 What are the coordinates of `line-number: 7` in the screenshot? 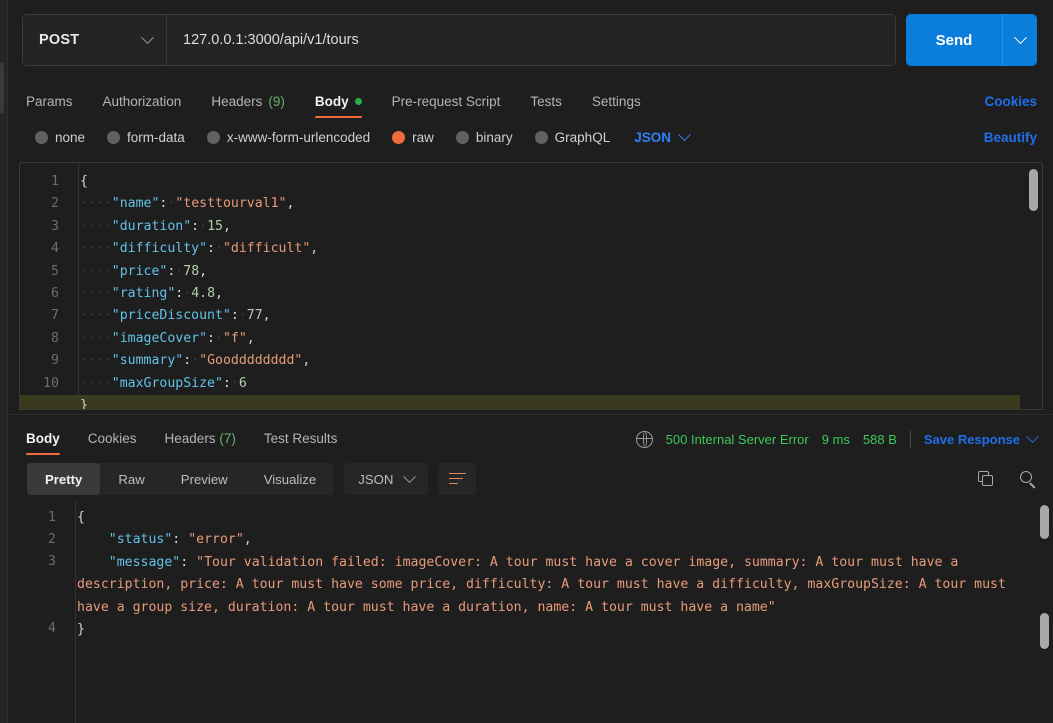 It's located at (55, 316).